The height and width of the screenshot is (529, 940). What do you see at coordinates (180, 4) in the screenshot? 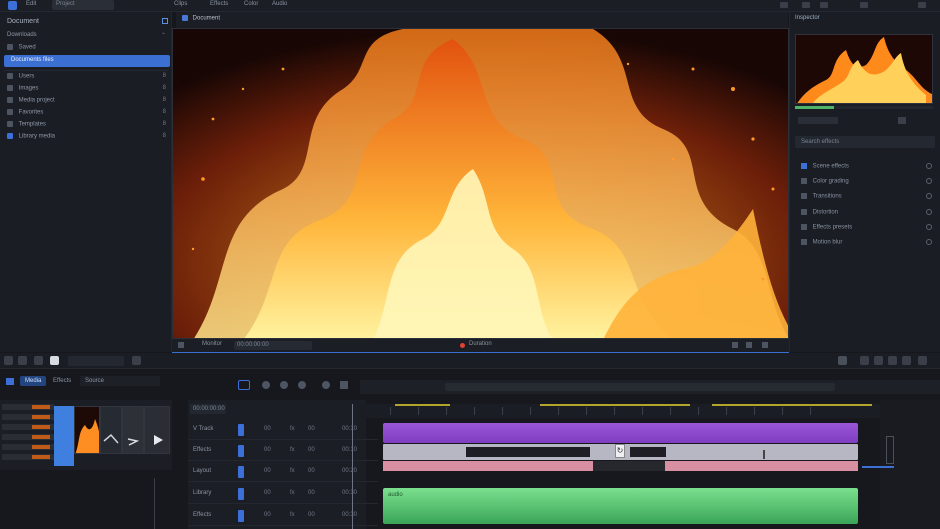
I see `menu-clips: Clips` at bounding box center [180, 4].